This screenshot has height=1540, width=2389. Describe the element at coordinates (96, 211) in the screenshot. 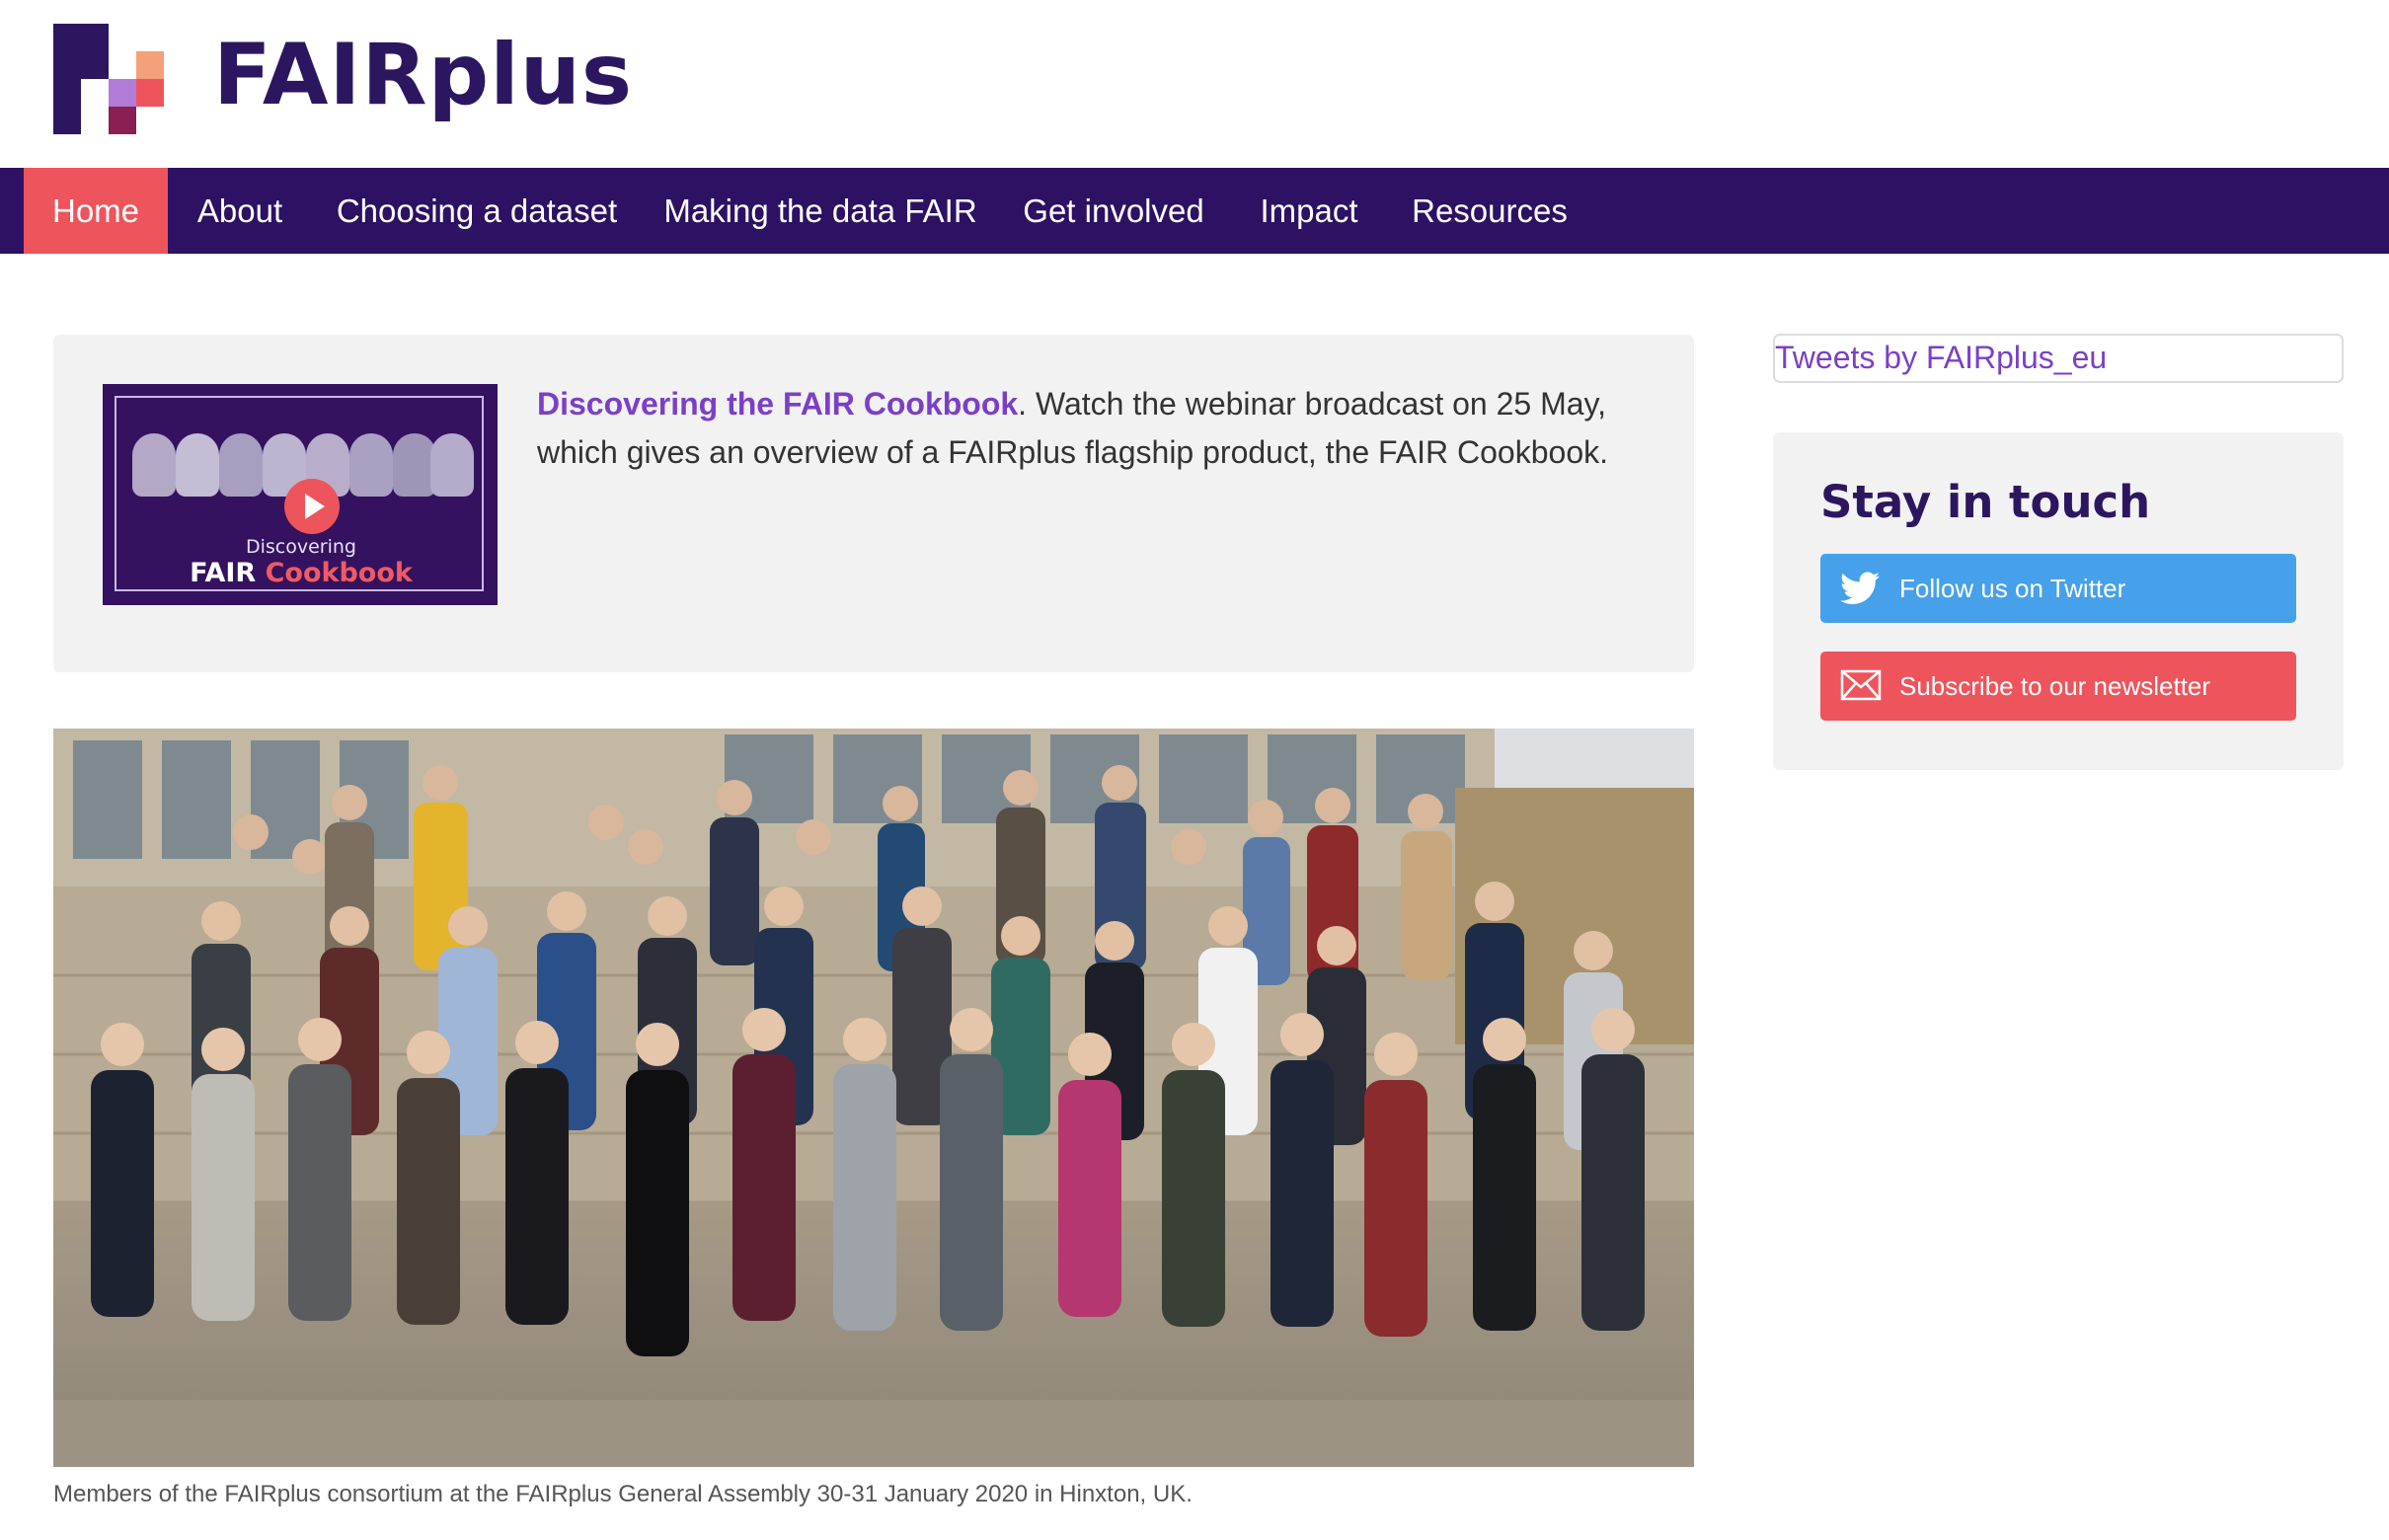

I see `nav-item-home: Home` at that location.